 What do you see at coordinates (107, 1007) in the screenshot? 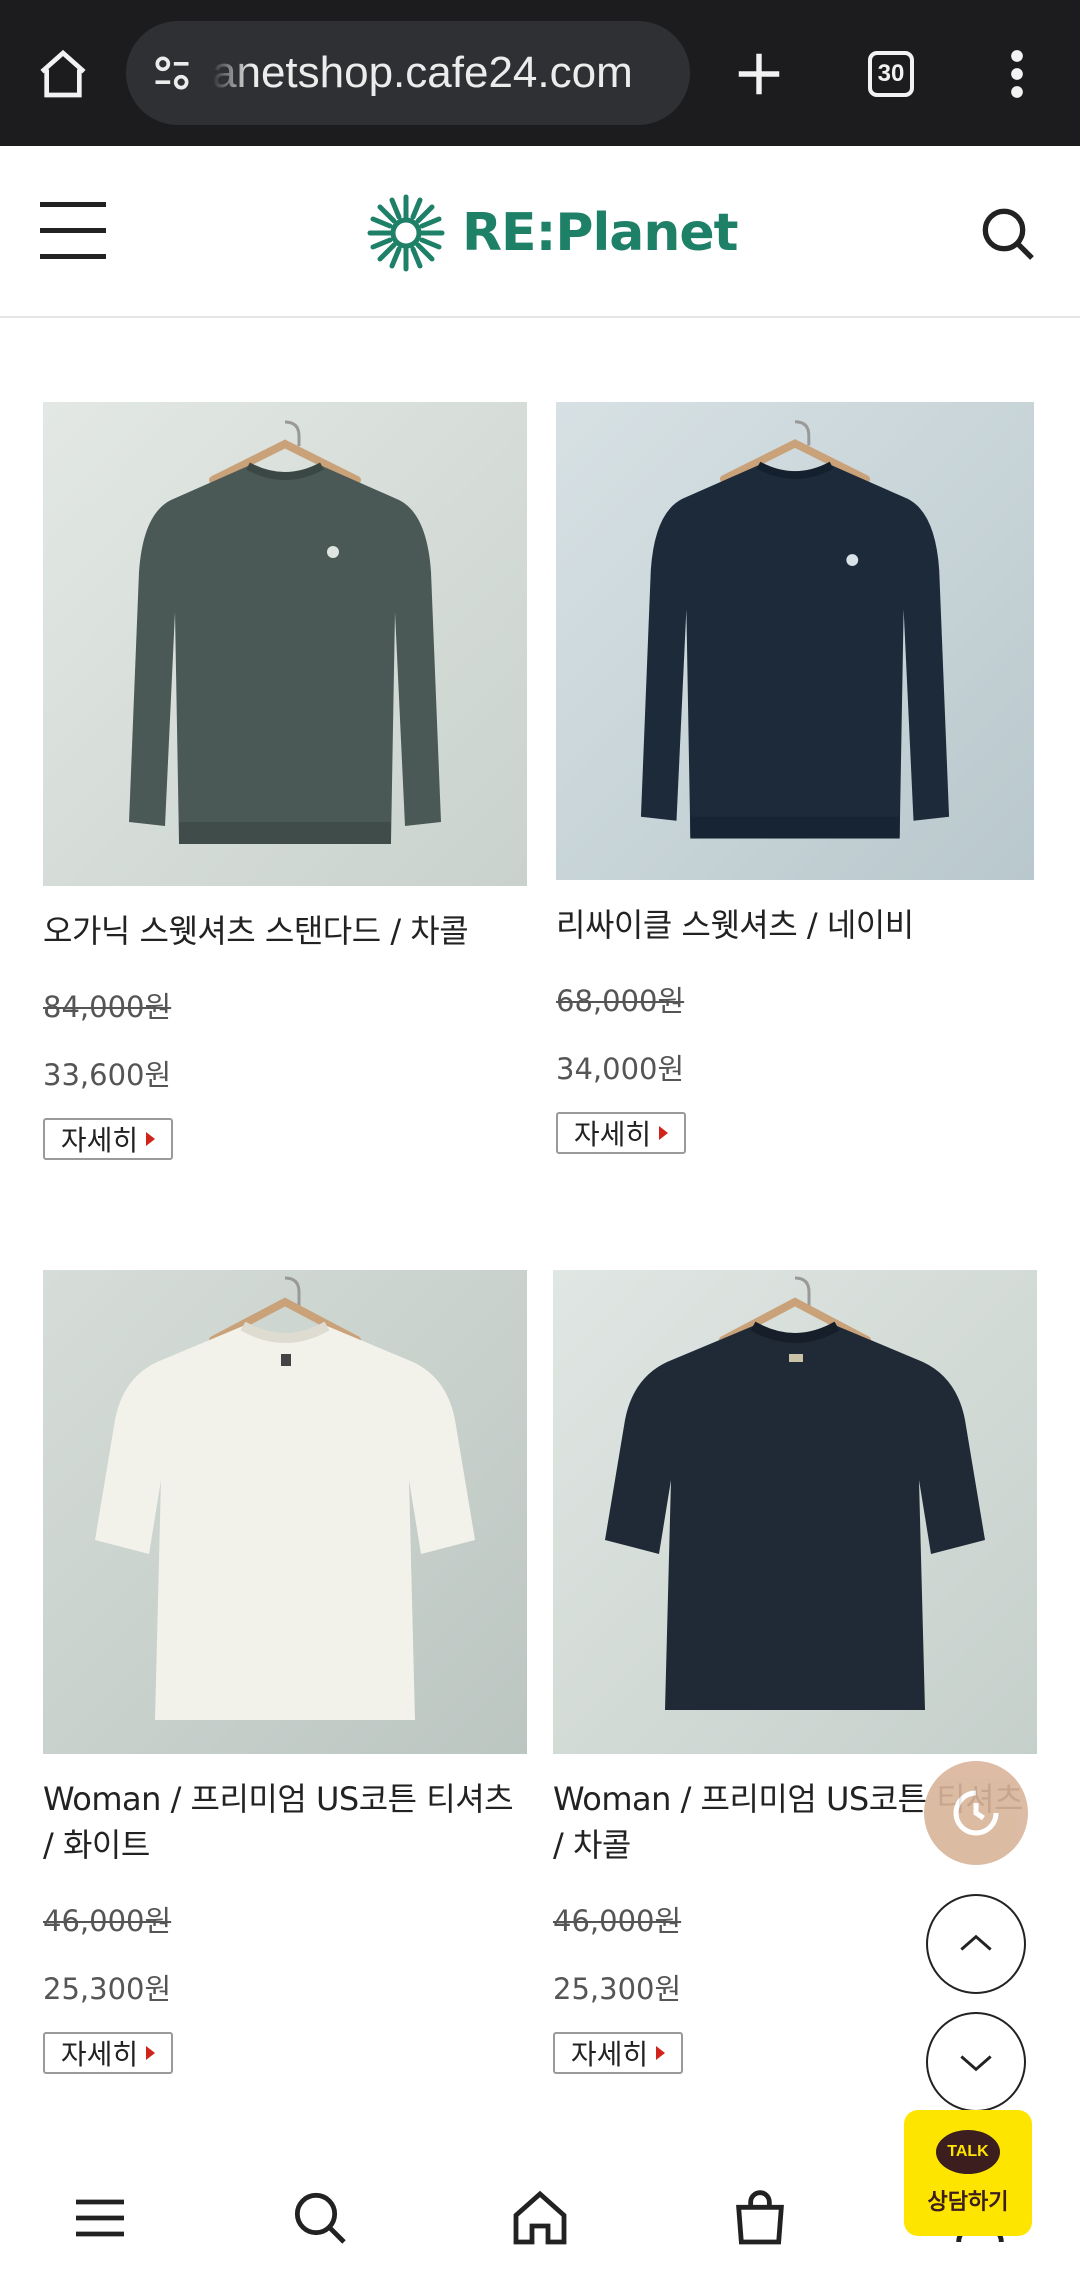
I see `product-original-price: 84,000원` at bounding box center [107, 1007].